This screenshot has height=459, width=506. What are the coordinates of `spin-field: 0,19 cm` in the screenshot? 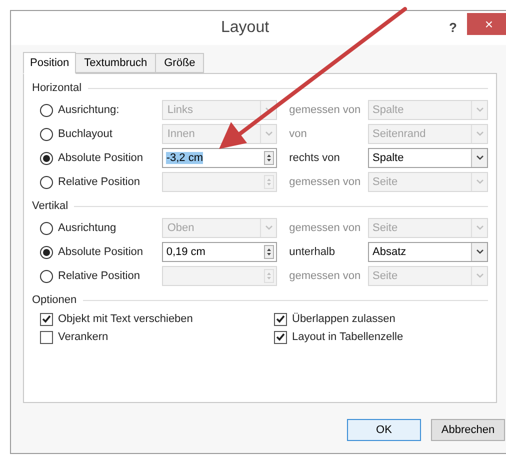 It's located at (220, 252).